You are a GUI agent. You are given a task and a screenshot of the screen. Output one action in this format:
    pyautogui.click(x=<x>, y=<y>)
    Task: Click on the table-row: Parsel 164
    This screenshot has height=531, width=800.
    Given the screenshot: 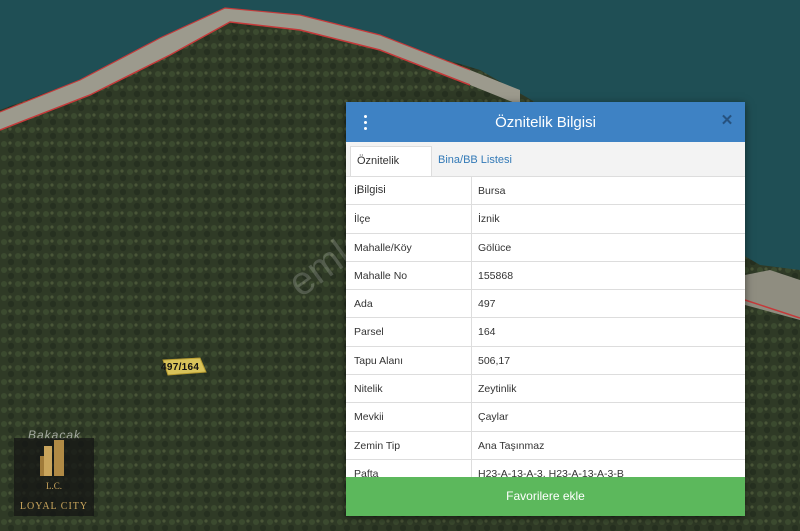 What is the action you would take?
    pyautogui.click(x=545, y=332)
    